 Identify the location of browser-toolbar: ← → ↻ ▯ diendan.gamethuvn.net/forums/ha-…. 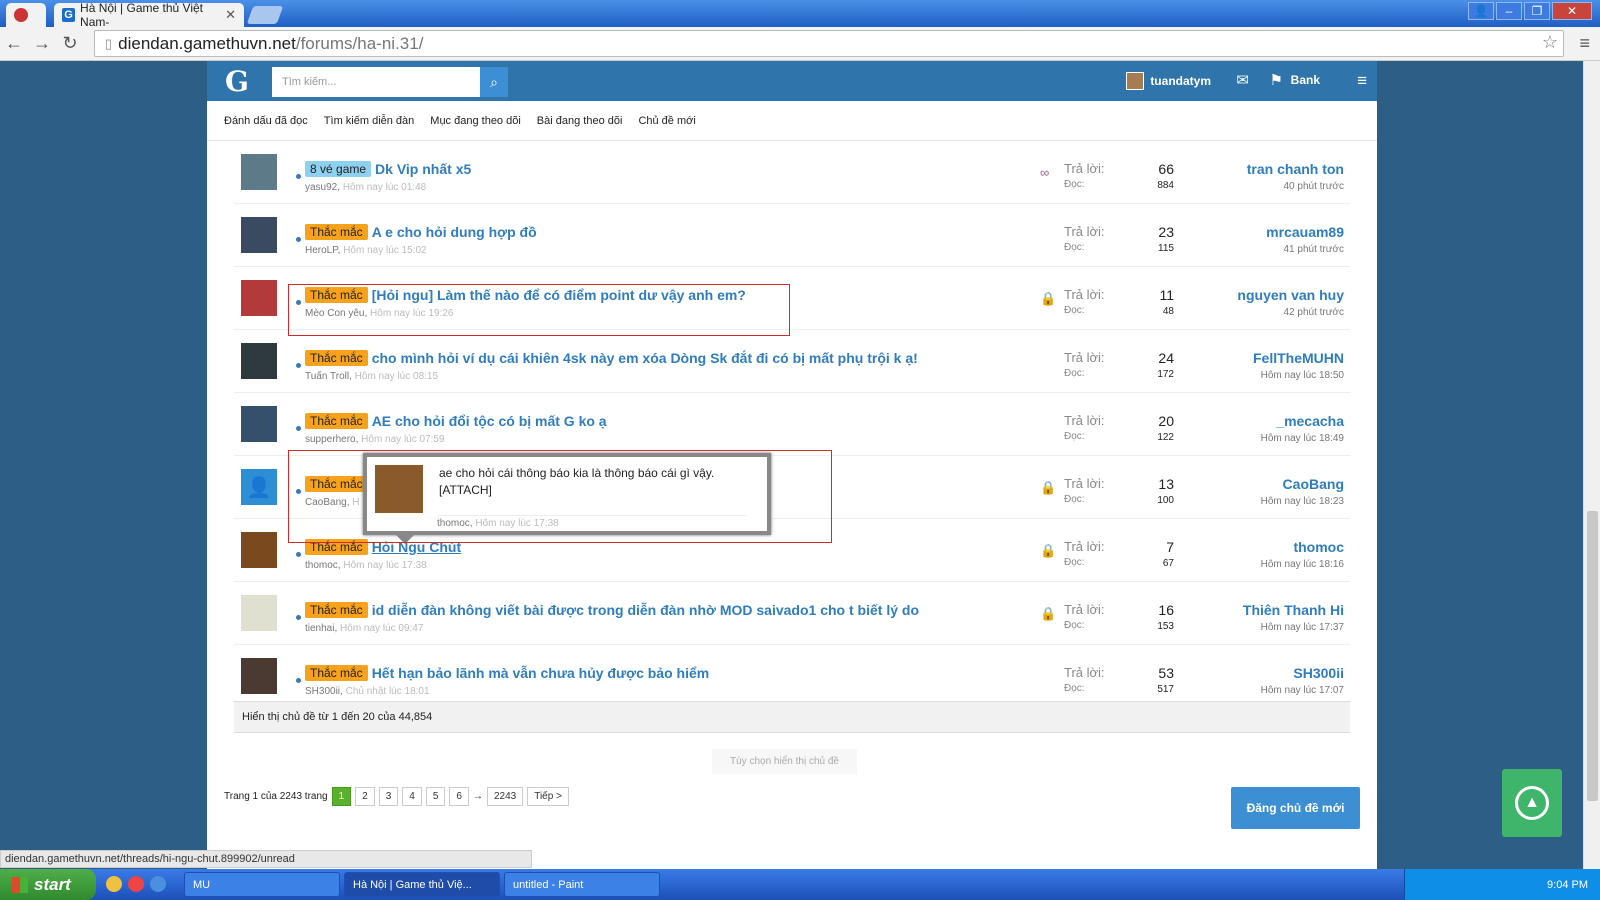
(800, 44).